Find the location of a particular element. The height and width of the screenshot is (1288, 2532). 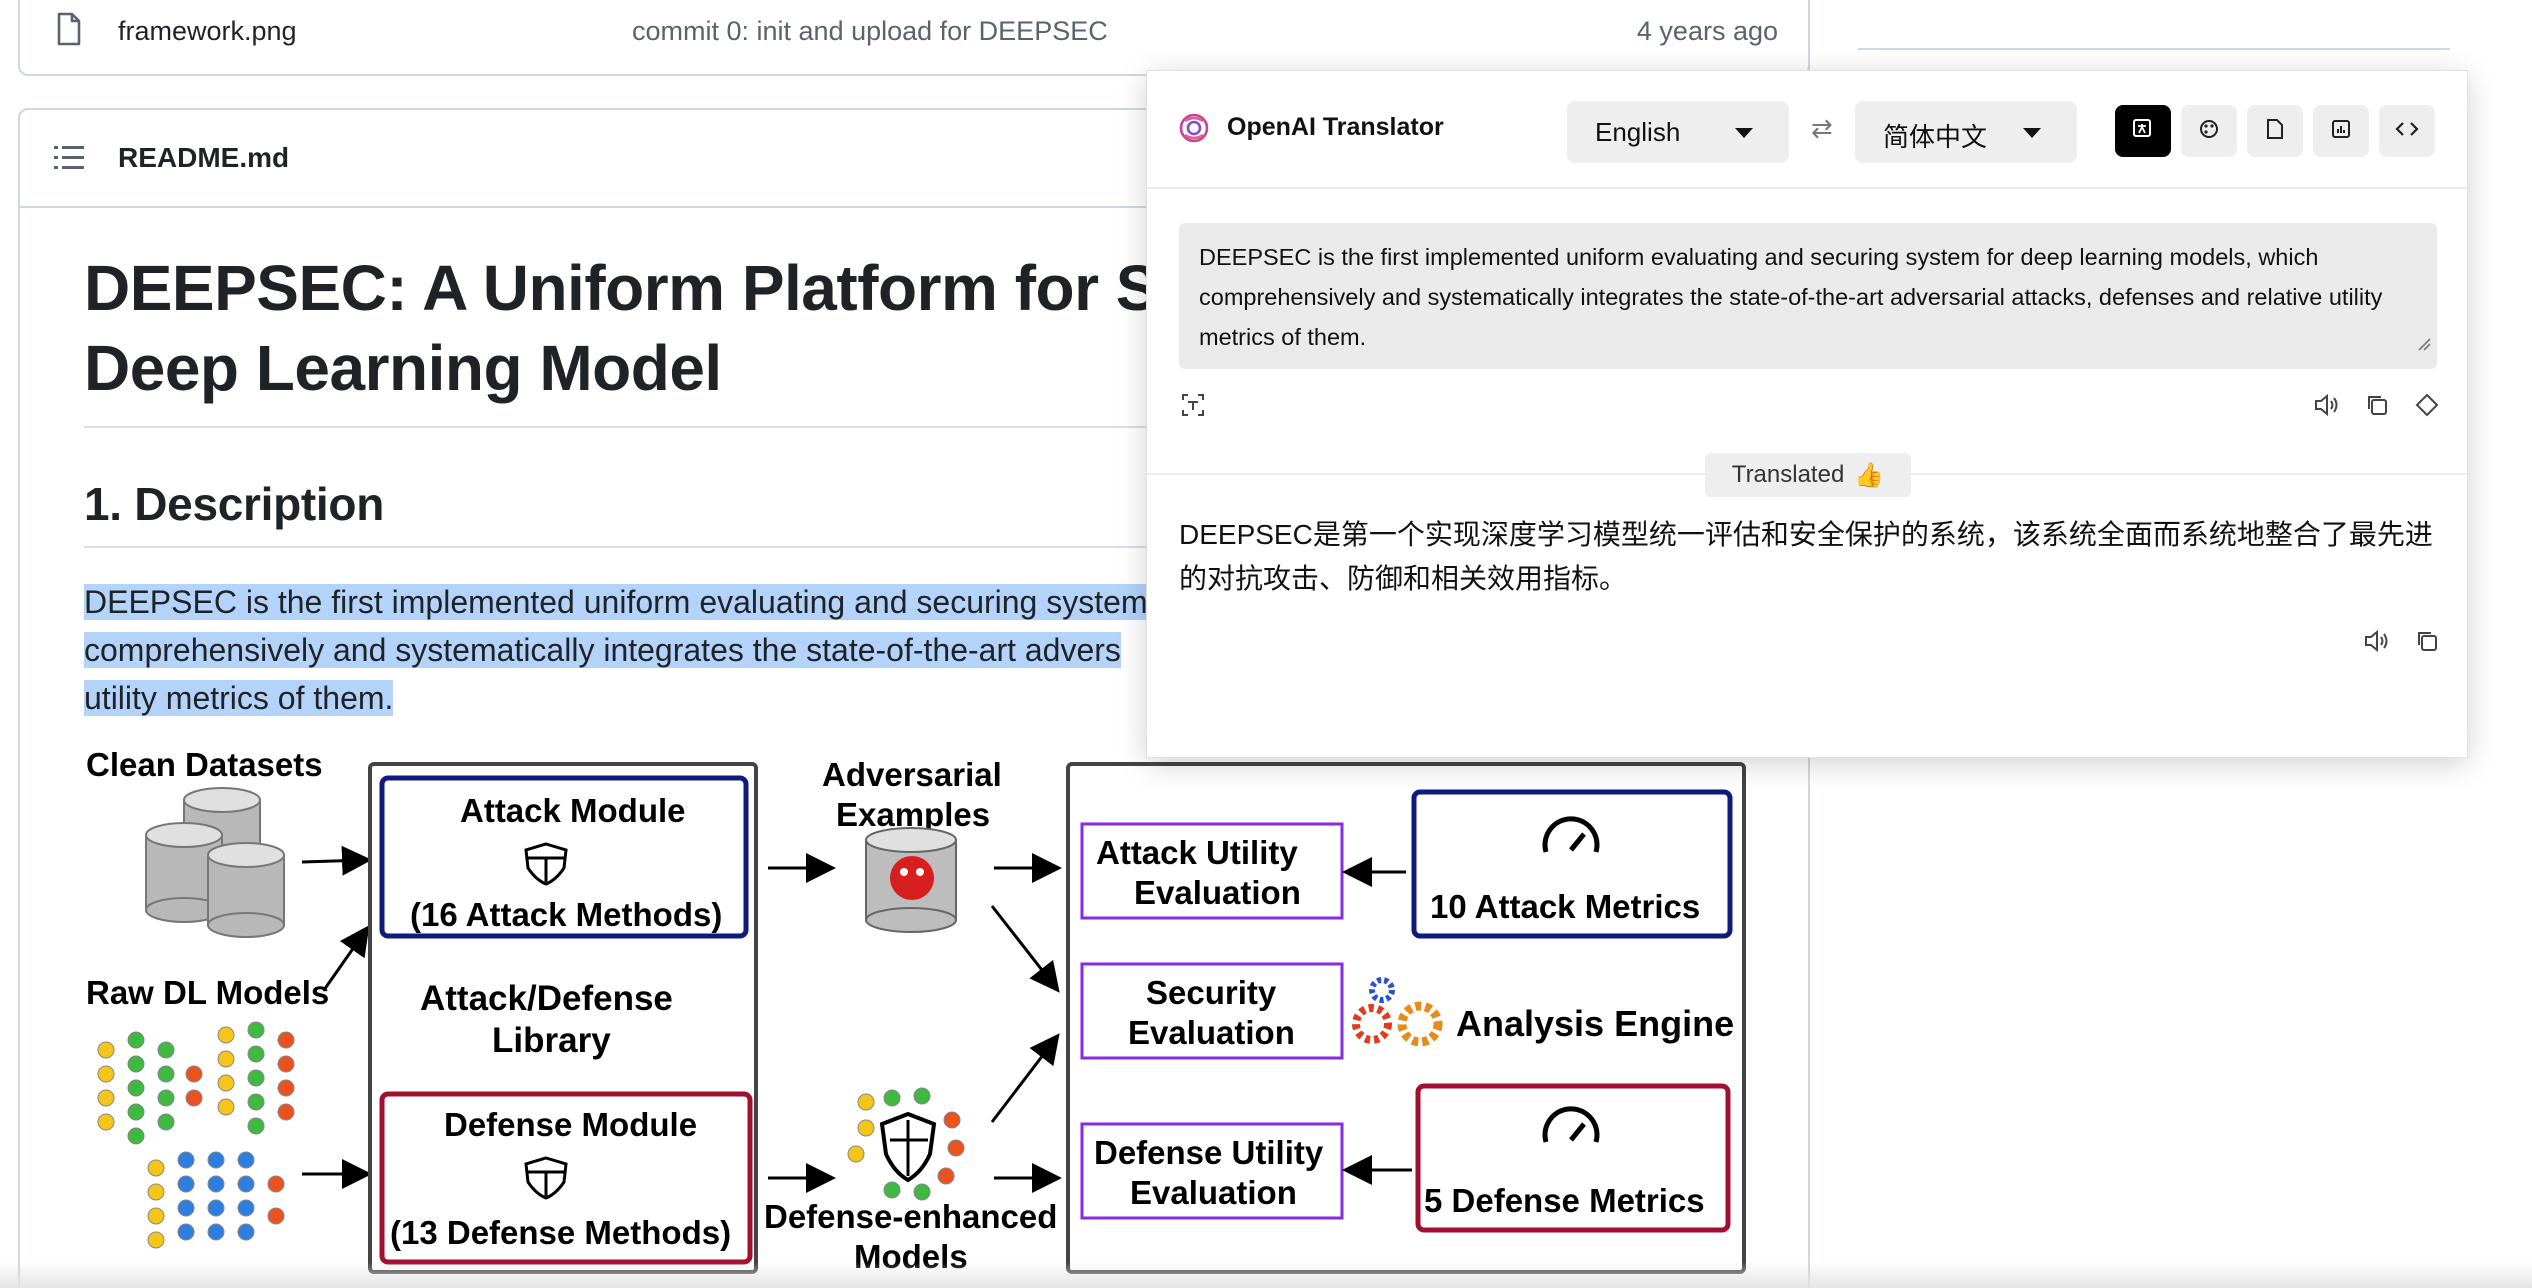

analyze-mode-icon is located at coordinates (2341, 131).